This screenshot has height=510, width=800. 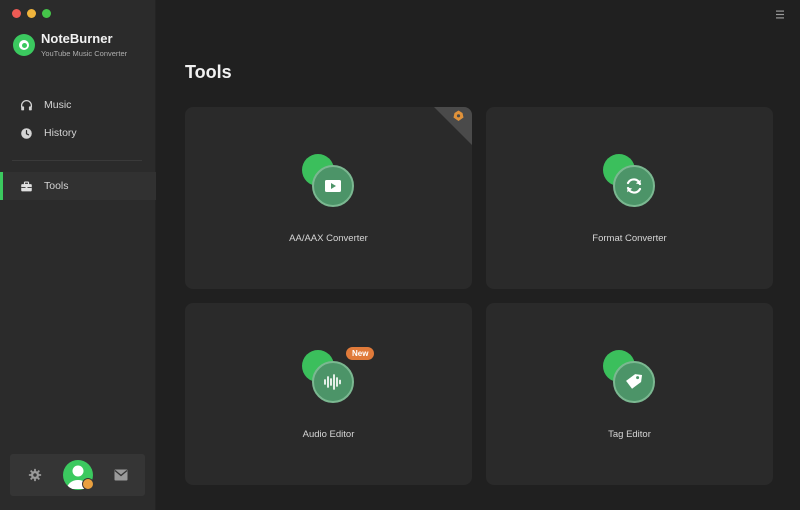 I want to click on sidebar-item-label: Music, so click(x=58, y=105).